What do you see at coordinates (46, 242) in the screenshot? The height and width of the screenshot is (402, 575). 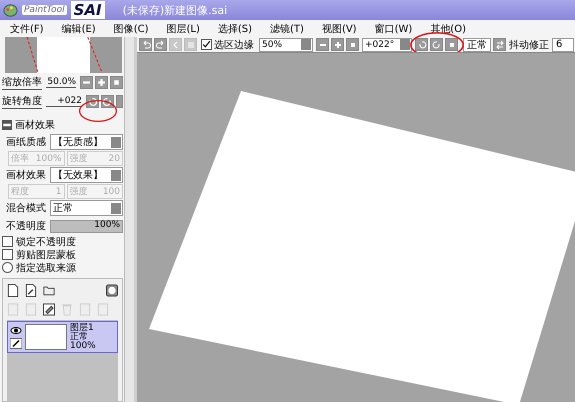 I see `option-label: 锁定不透明度` at bounding box center [46, 242].